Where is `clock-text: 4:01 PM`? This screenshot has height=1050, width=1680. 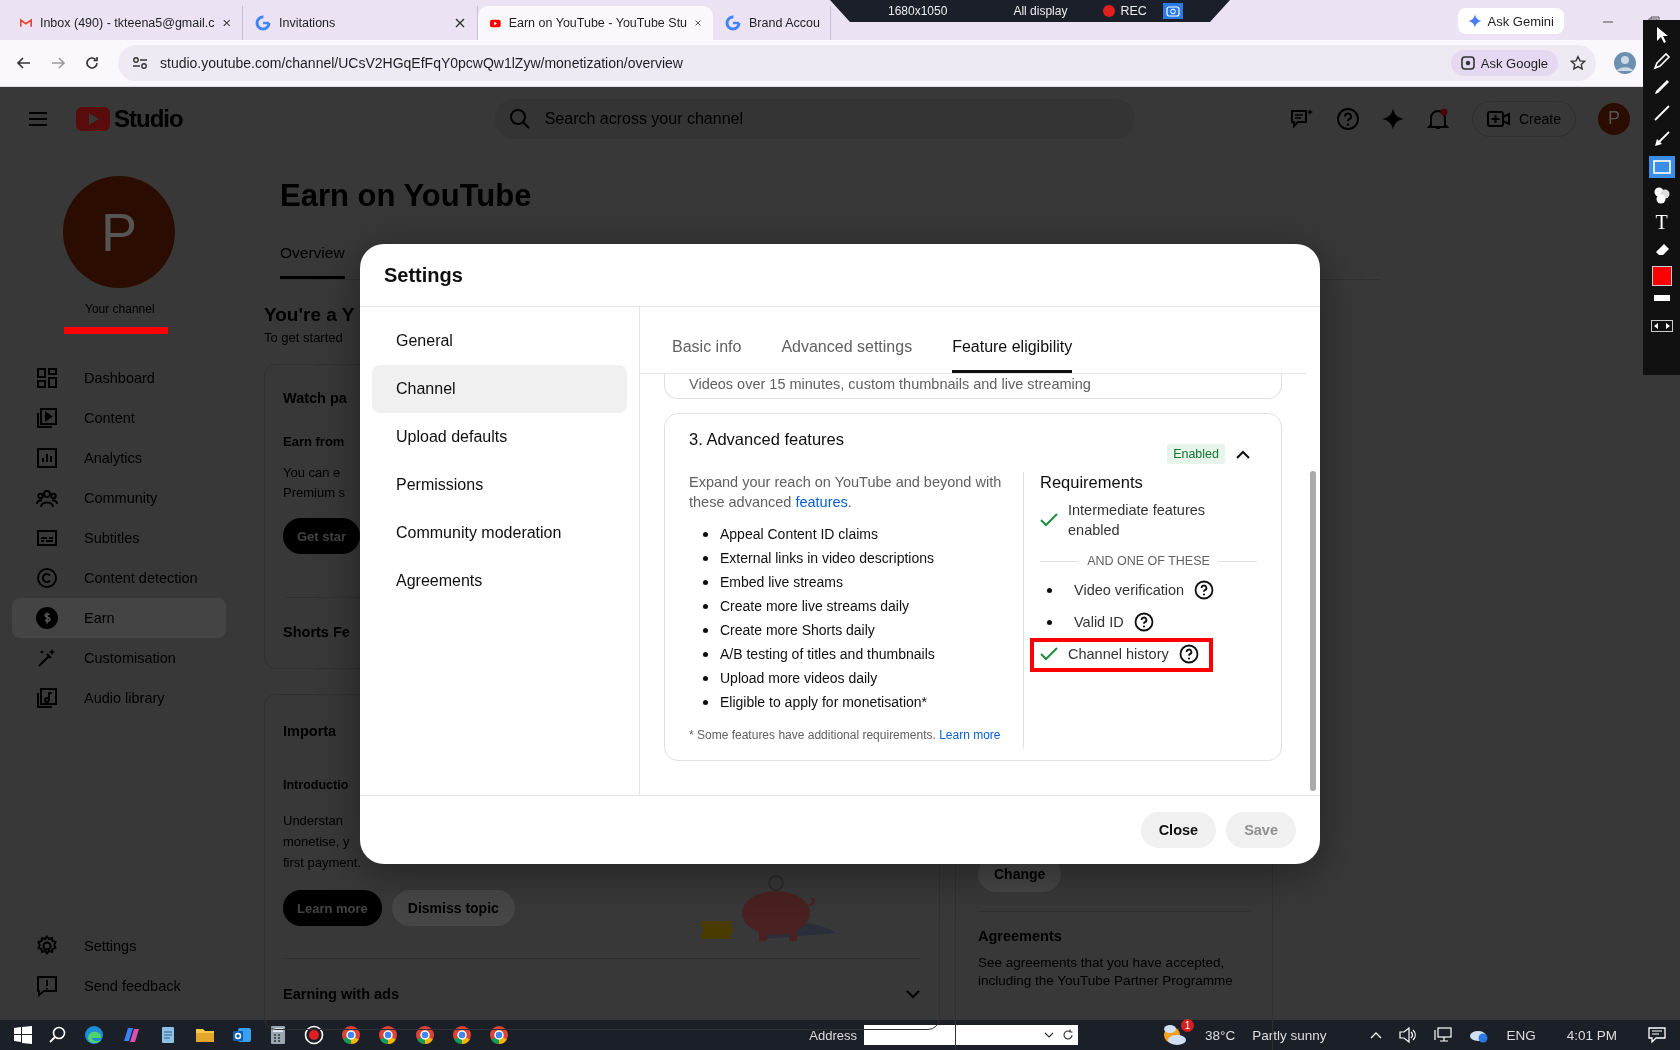 clock-text: 4:01 PM is located at coordinates (1591, 1035).